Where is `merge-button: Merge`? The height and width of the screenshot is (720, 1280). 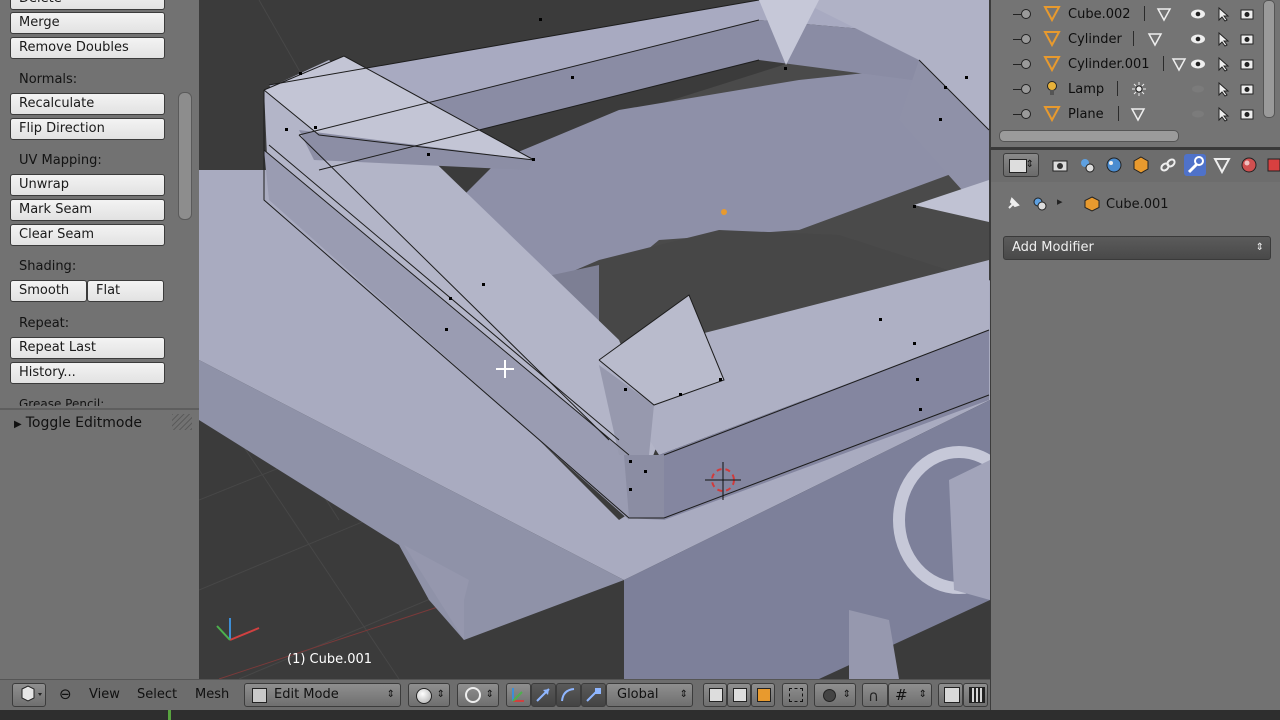
merge-button: Merge is located at coordinates (87, 23).